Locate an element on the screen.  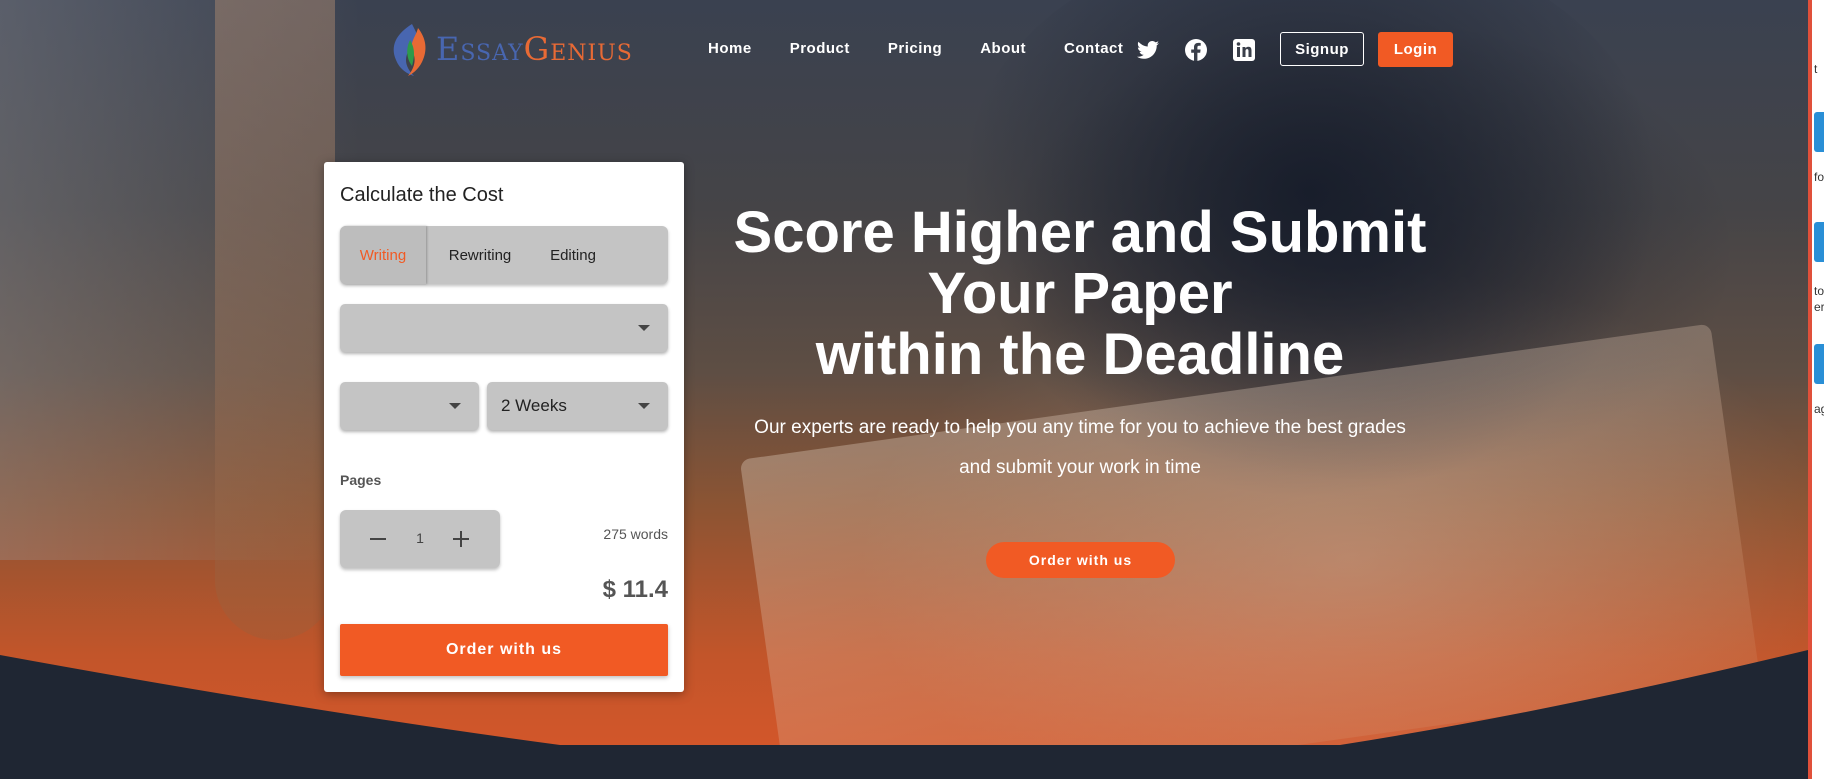
brand-name: EssayGenius is located at coordinates (534, 49).